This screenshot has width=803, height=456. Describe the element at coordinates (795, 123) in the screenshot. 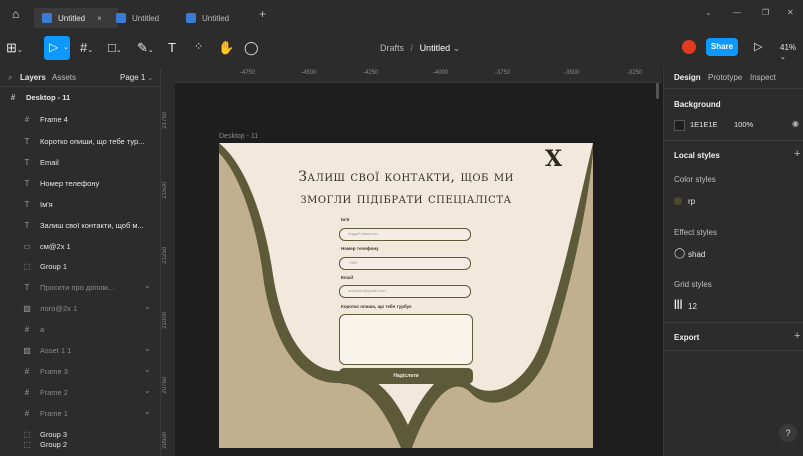

I see `eye-icon: ◉` at that location.